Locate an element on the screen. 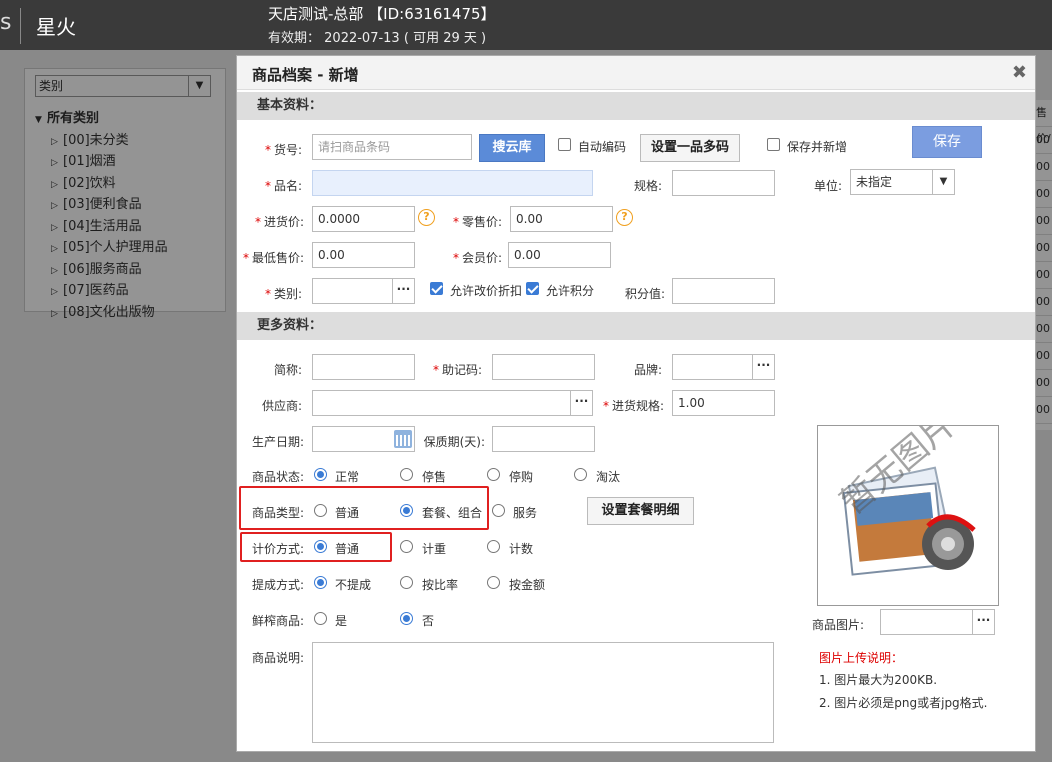  cost-input: 0.0000 is located at coordinates (363, 219).